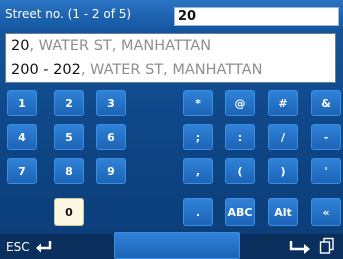 Image resolution: width=343 pixels, height=259 pixels. What do you see at coordinates (68, 14) in the screenshot?
I see `street-number-label: Street no. (1 - 2 of 5)` at bounding box center [68, 14].